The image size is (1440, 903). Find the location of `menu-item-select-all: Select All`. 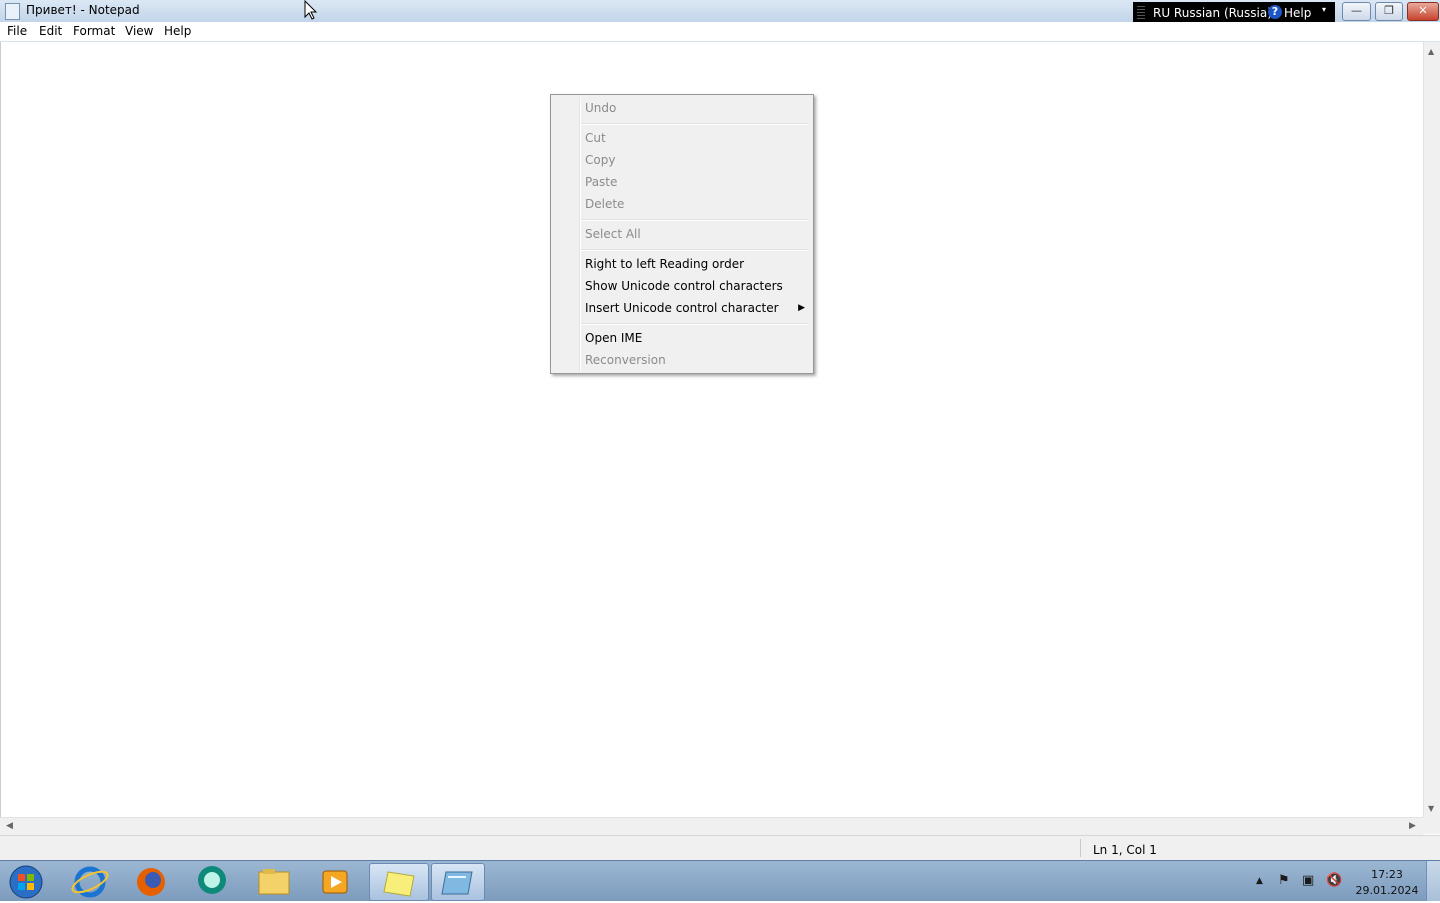

menu-item-select-all: Select All is located at coordinates (697, 234).